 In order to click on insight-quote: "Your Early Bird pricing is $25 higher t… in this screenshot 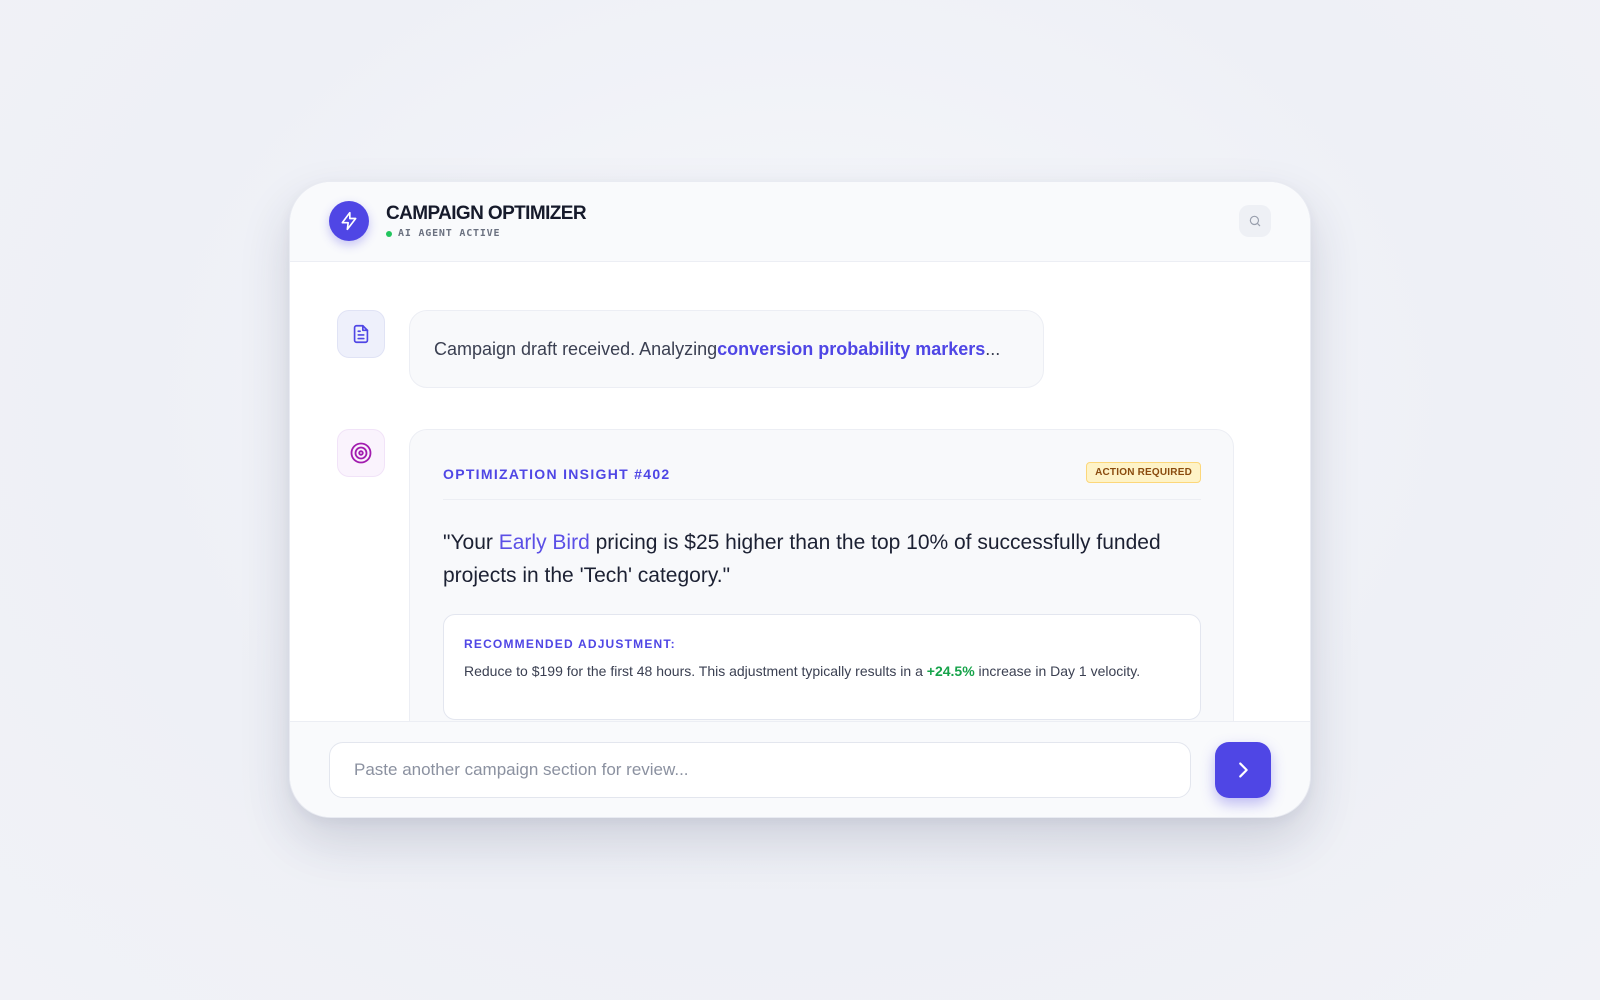, I will do `click(823, 559)`.